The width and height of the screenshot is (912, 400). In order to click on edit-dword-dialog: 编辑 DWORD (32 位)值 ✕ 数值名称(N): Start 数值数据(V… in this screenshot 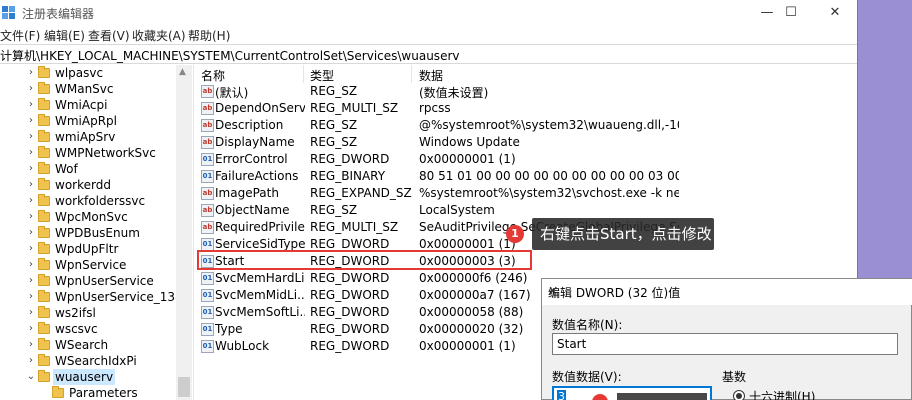, I will do `click(726, 339)`.